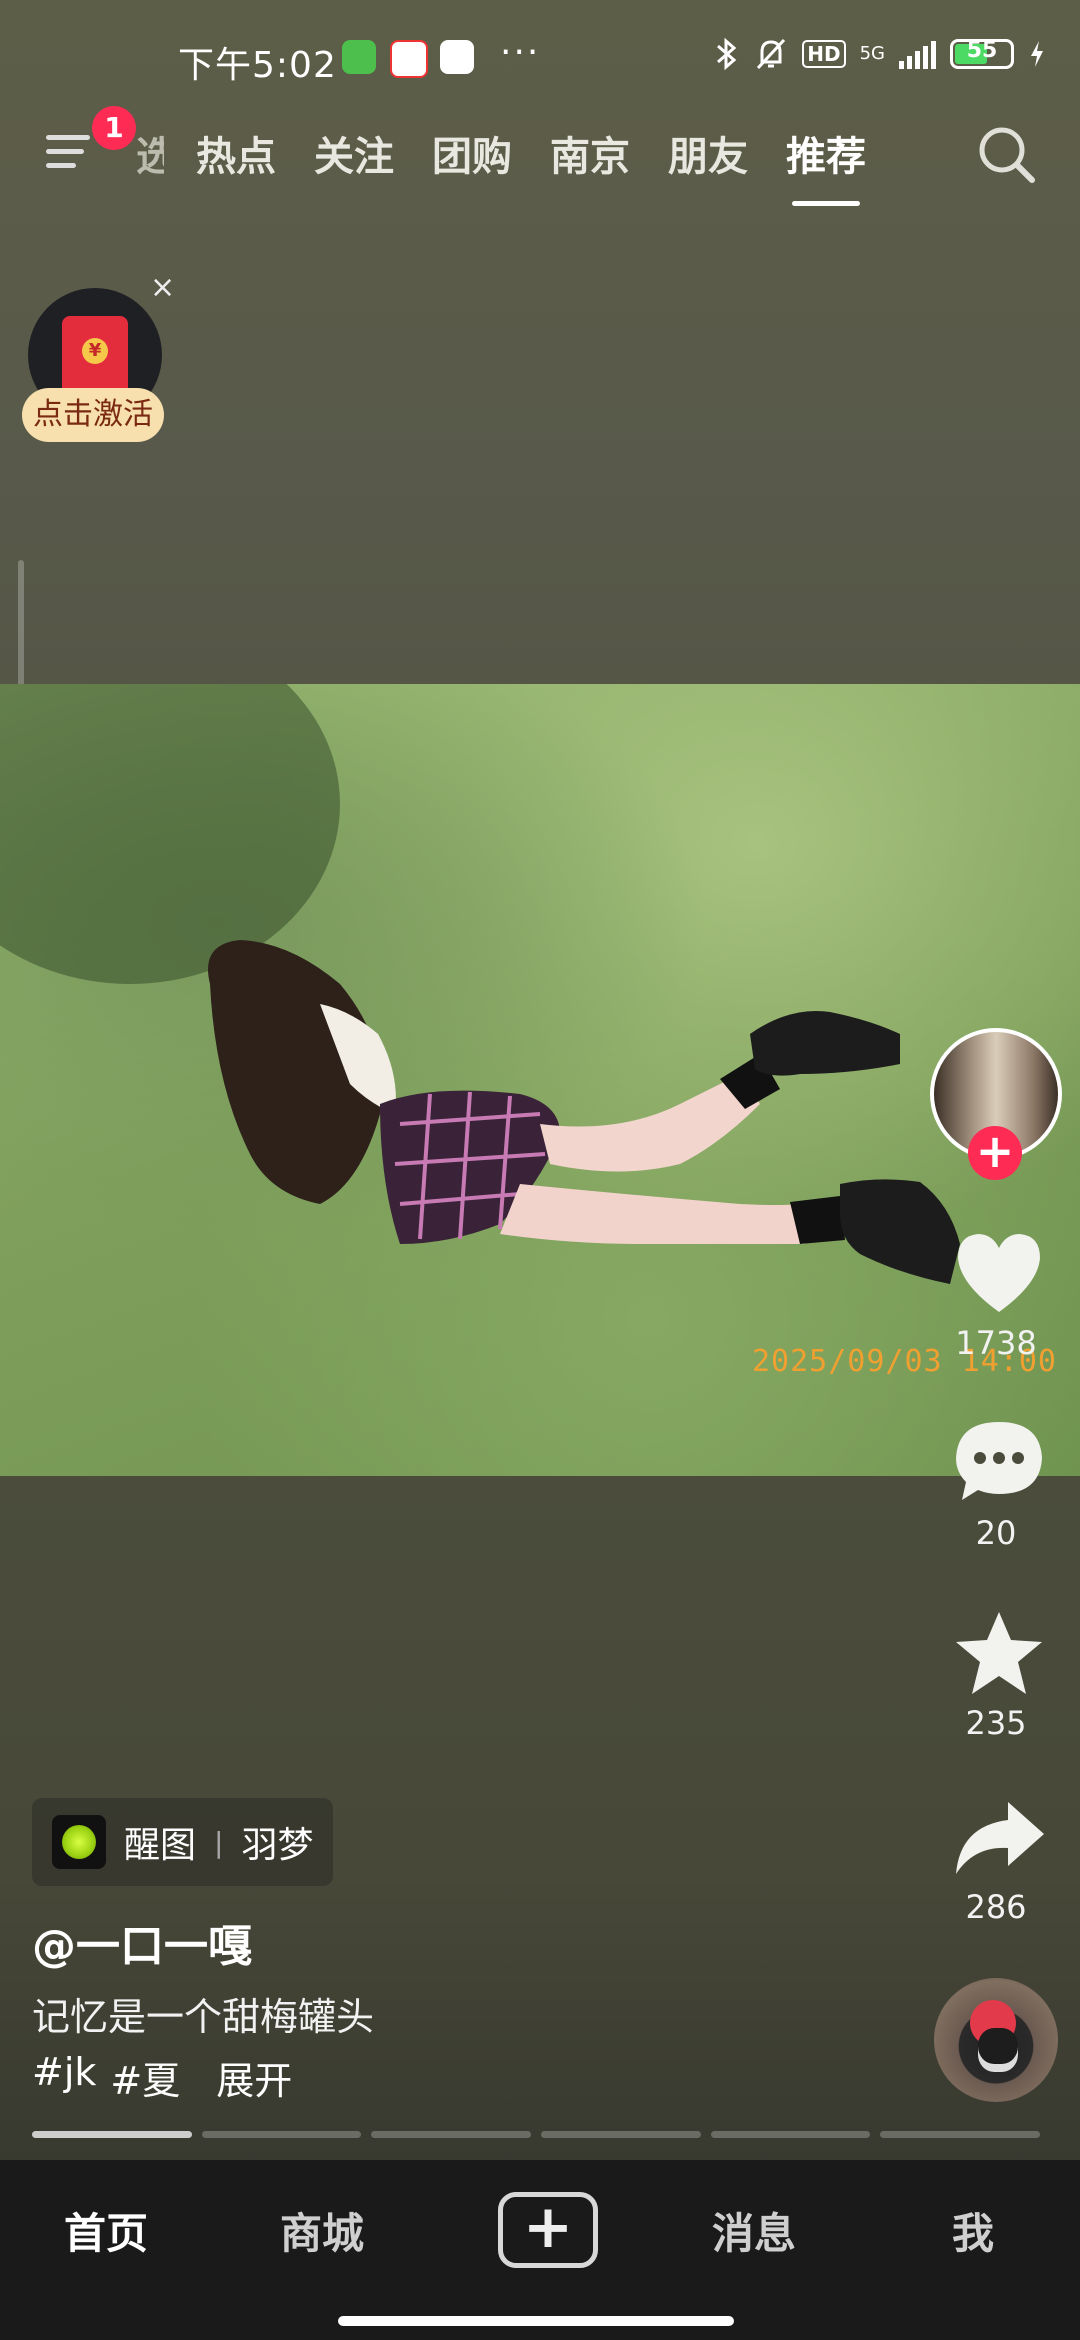  Describe the element at coordinates (771, 54) in the screenshot. I see `mute-bell-icon` at that location.